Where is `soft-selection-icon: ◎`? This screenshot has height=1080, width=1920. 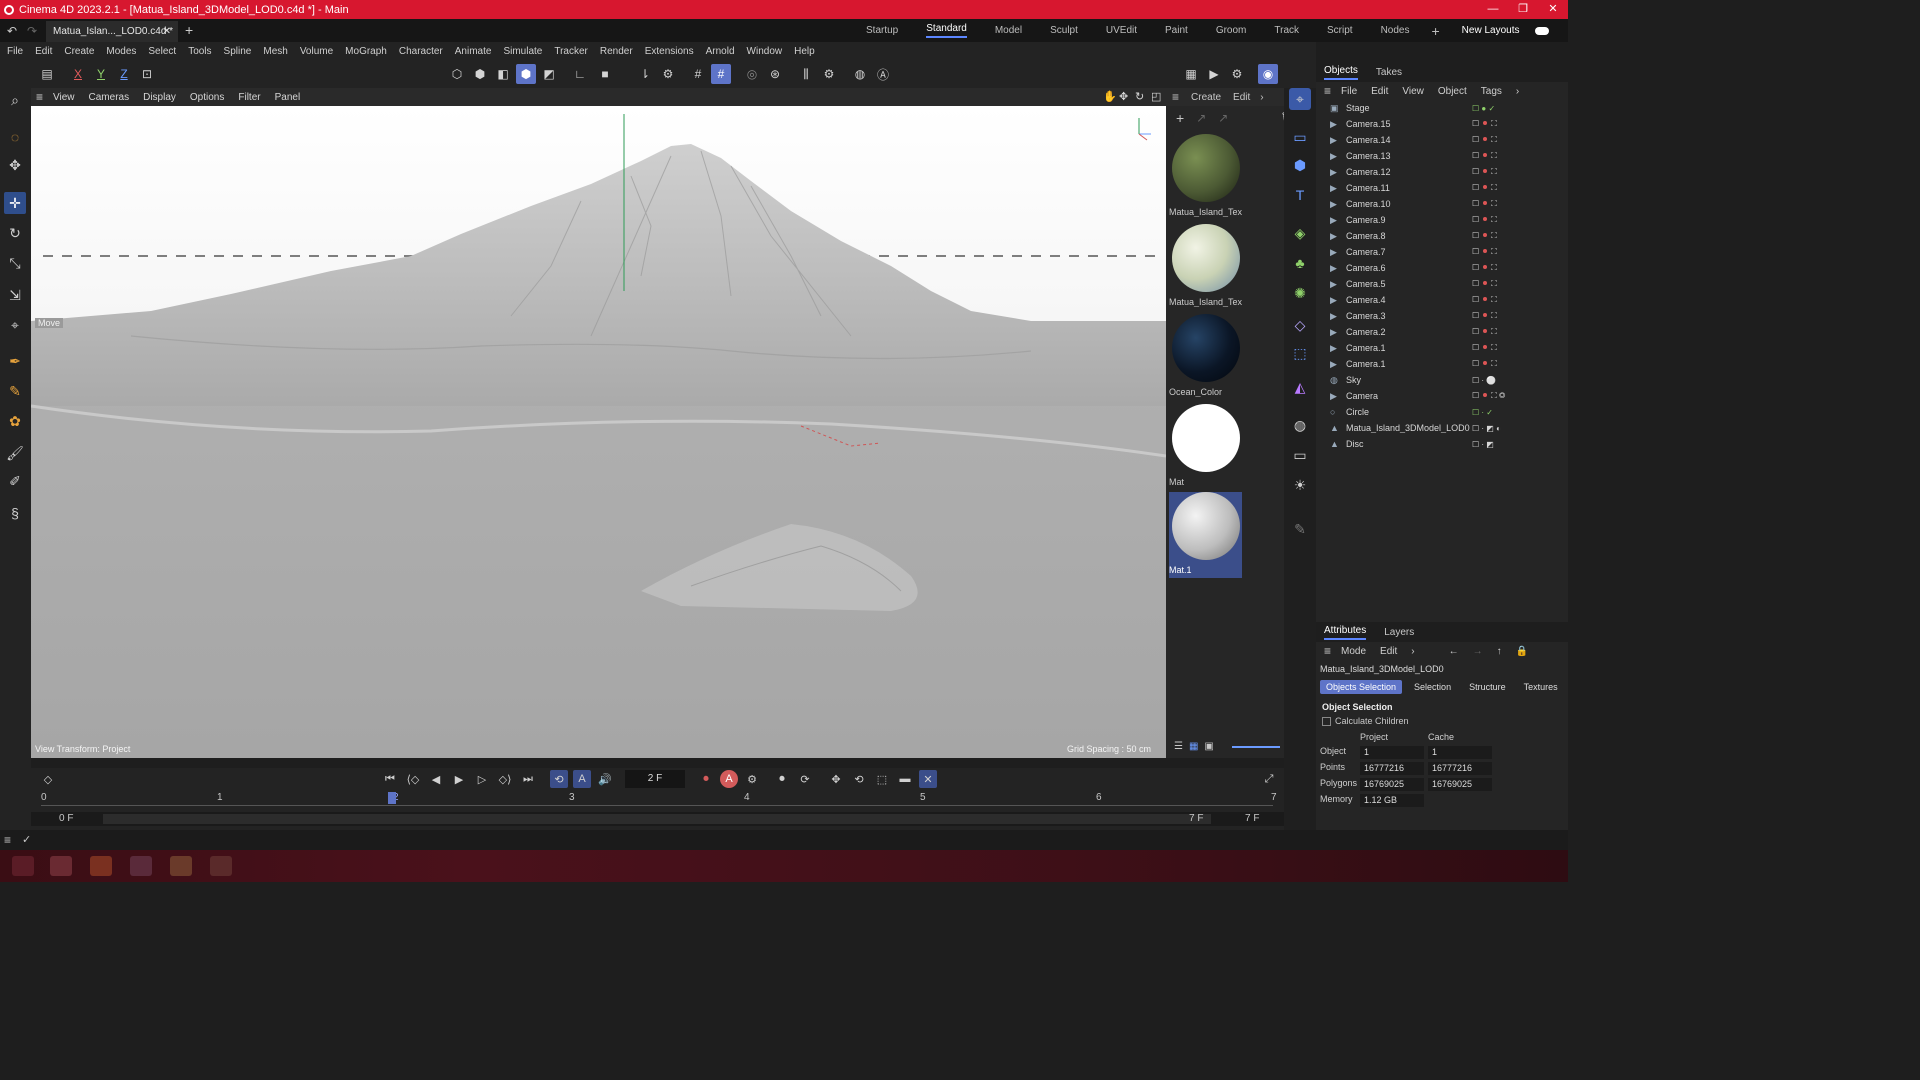 soft-selection-icon: ◎ is located at coordinates (752, 74).